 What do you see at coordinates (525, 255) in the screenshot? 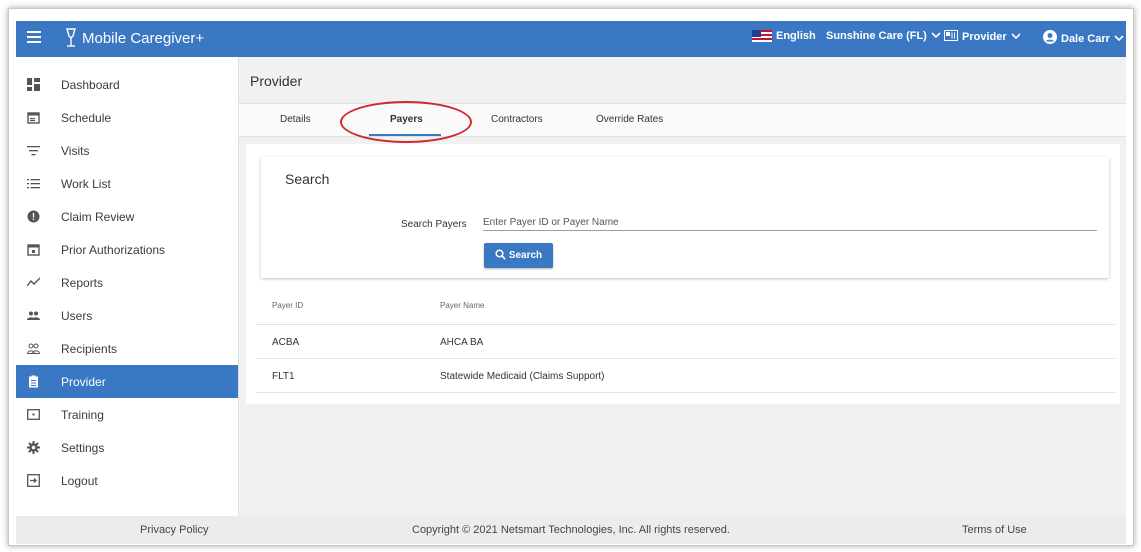
I see `search-button-label: Search` at bounding box center [525, 255].